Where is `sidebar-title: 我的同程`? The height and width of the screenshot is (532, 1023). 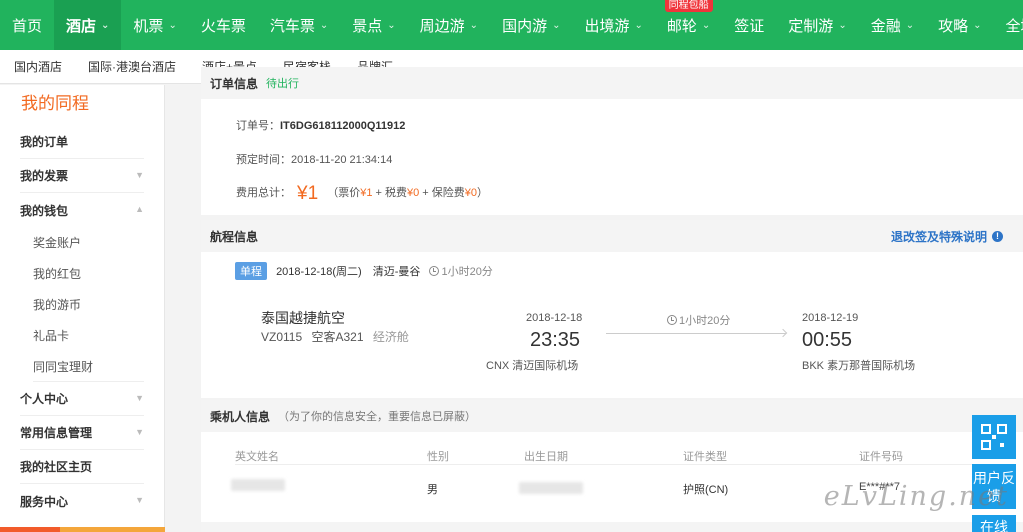
sidebar-title: 我的同程 is located at coordinates (82, 105).